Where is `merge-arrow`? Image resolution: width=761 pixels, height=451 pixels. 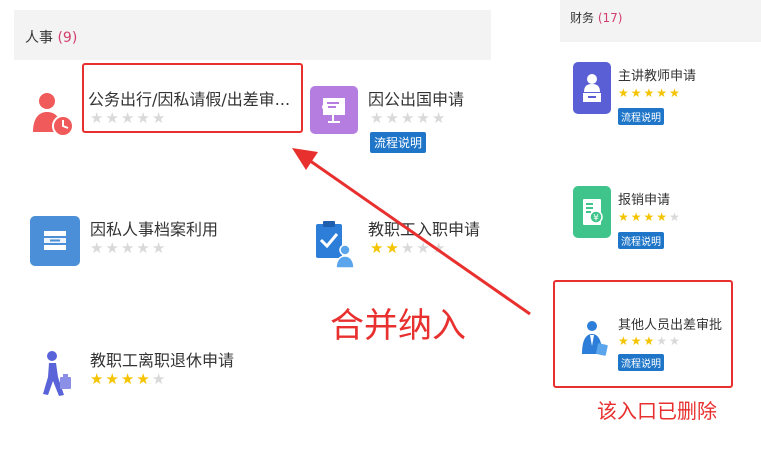
merge-arrow is located at coordinates (411, 232).